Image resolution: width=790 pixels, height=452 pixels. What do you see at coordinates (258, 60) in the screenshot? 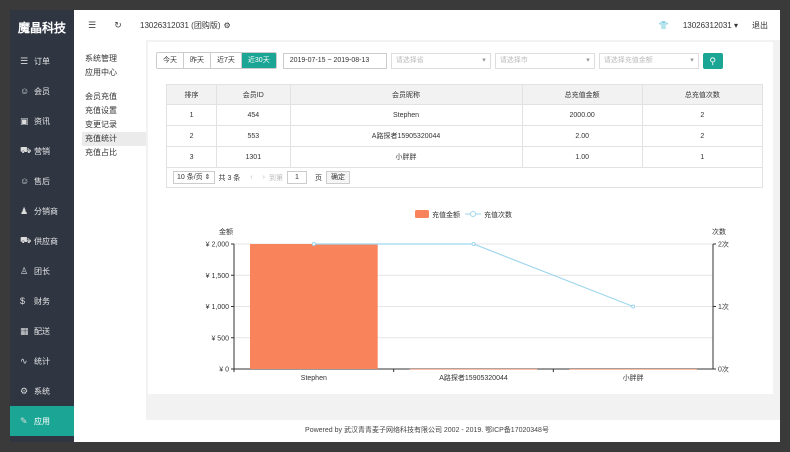
I see `range-button-3: 近30天` at bounding box center [258, 60].